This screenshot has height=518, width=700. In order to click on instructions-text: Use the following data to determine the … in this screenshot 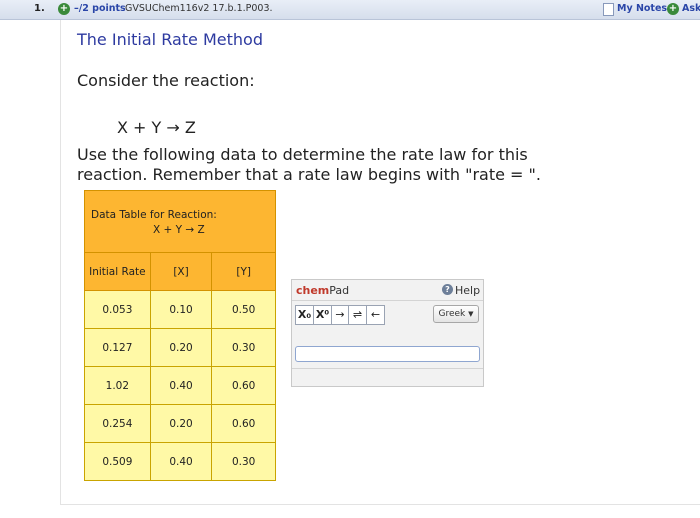, I will do `click(309, 164)`.